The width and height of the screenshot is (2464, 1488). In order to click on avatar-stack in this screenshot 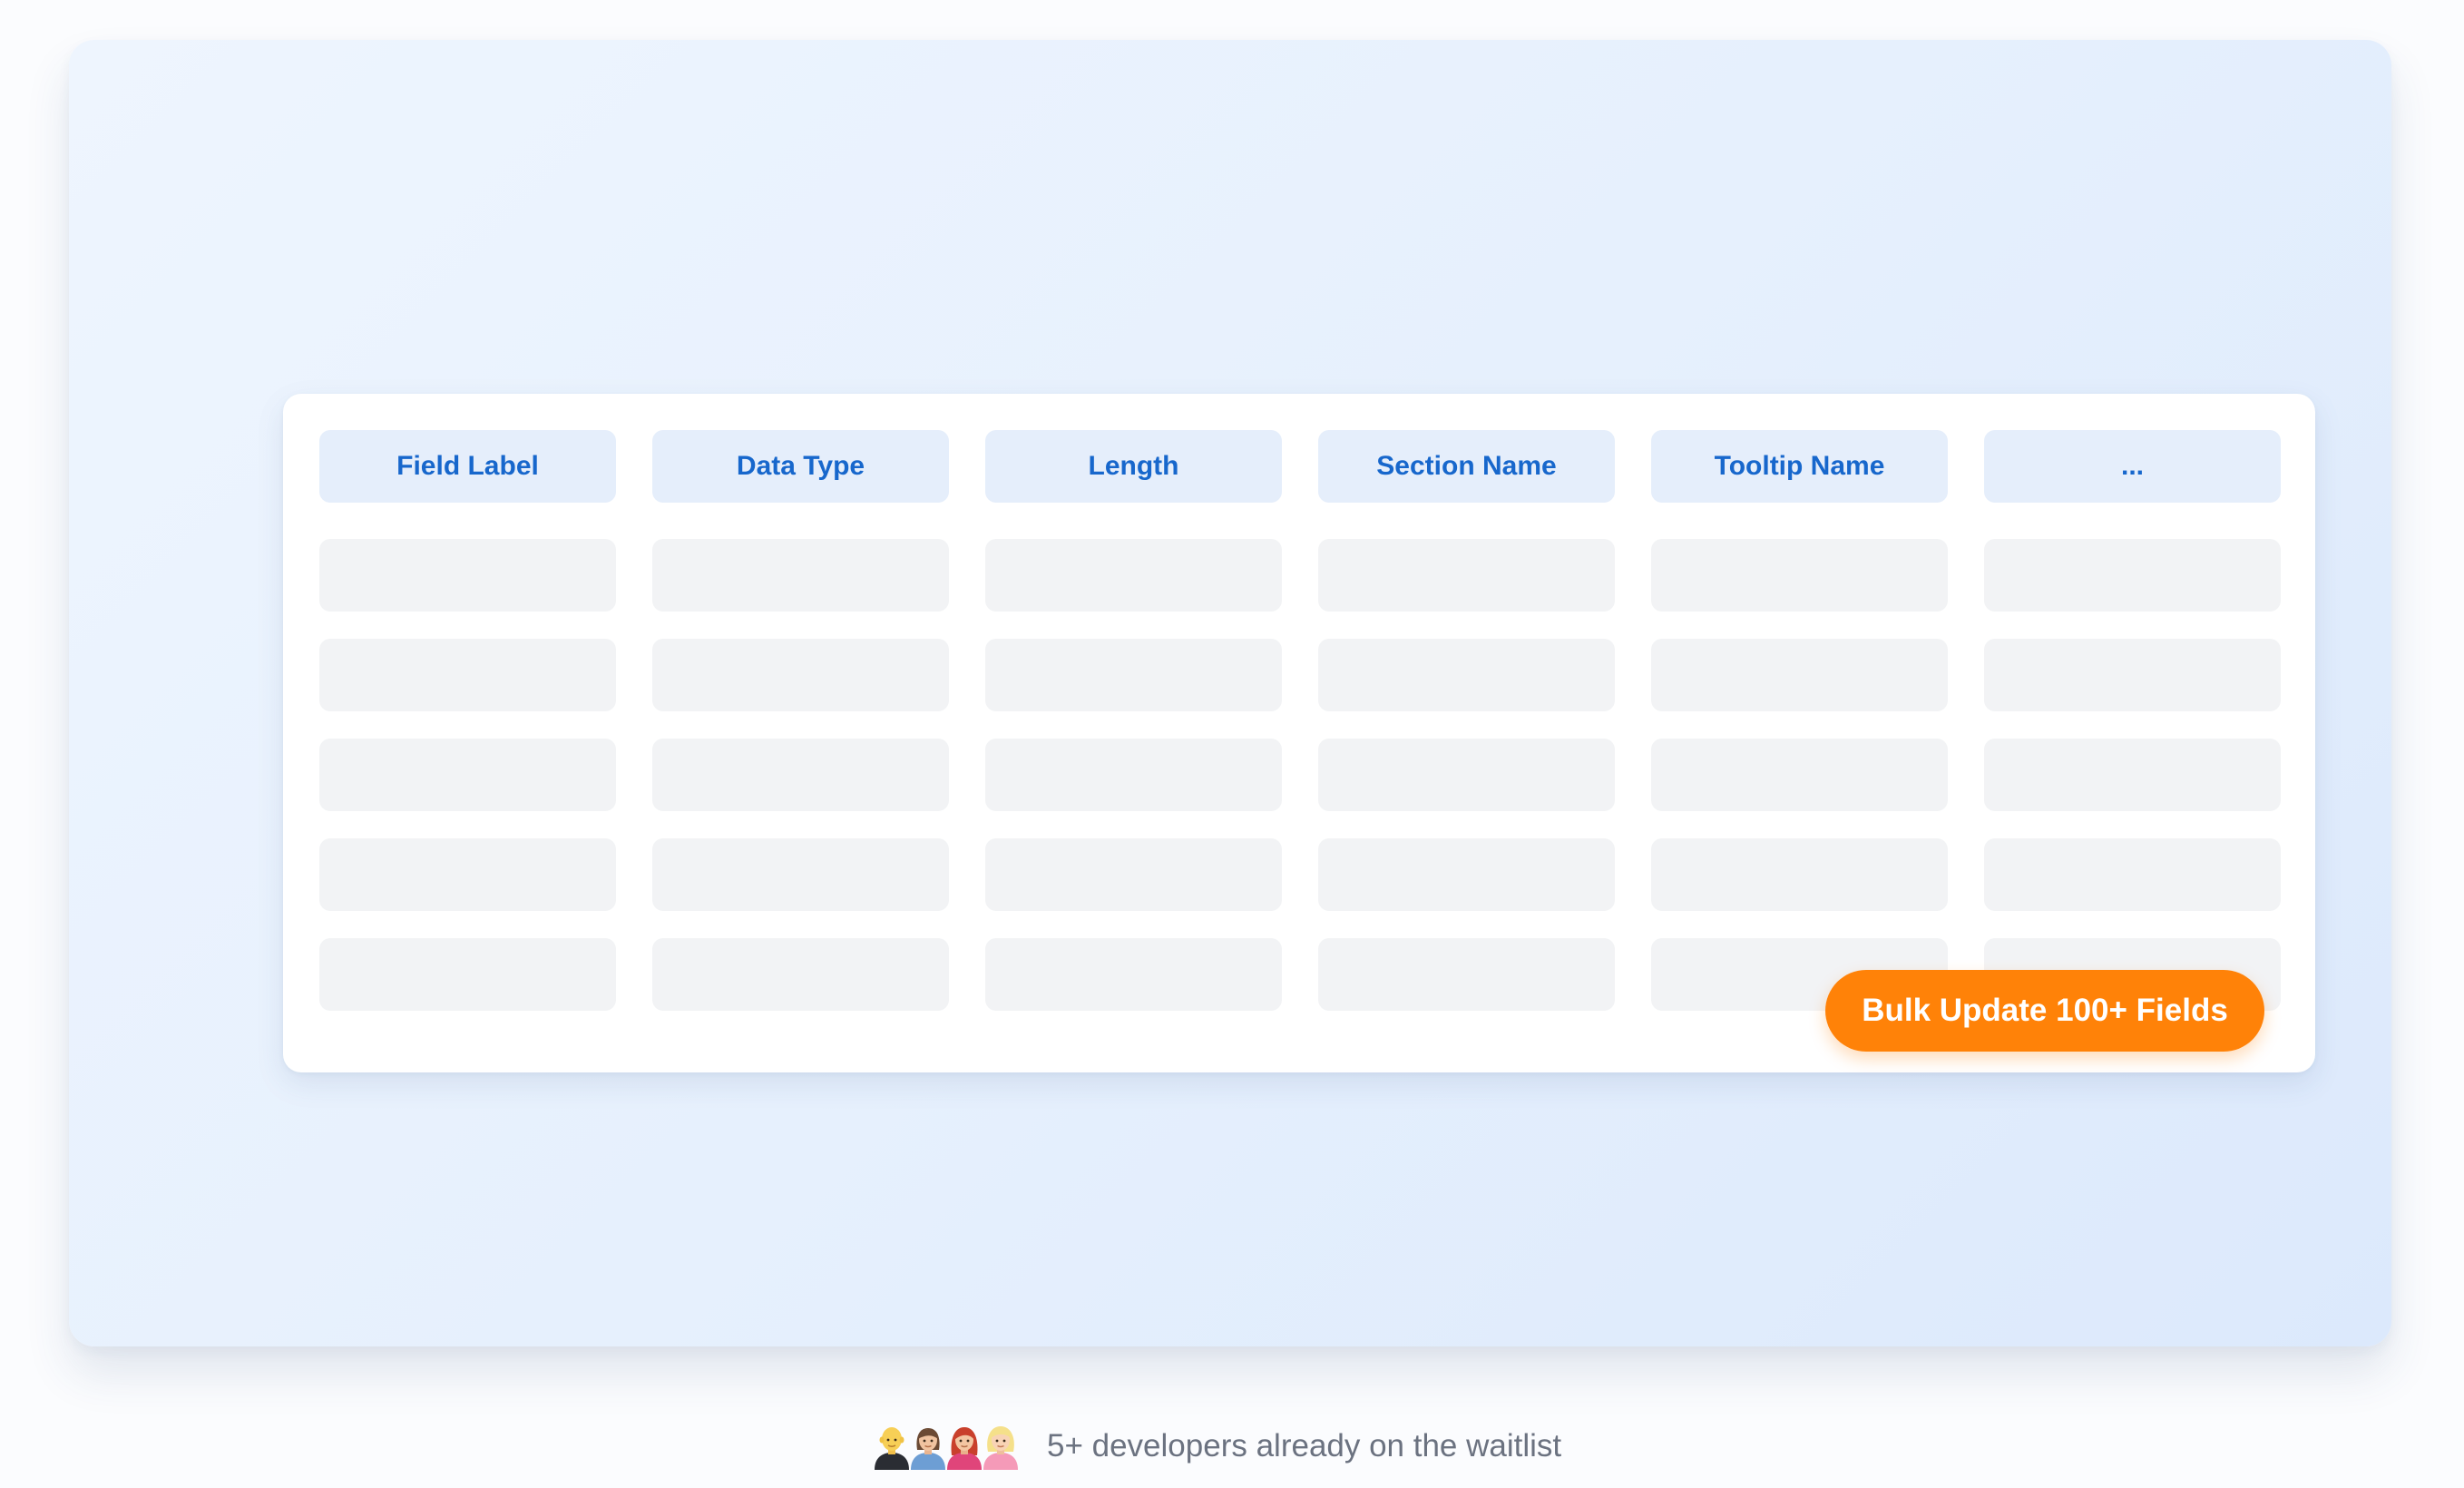, I will do `click(945, 1446)`.